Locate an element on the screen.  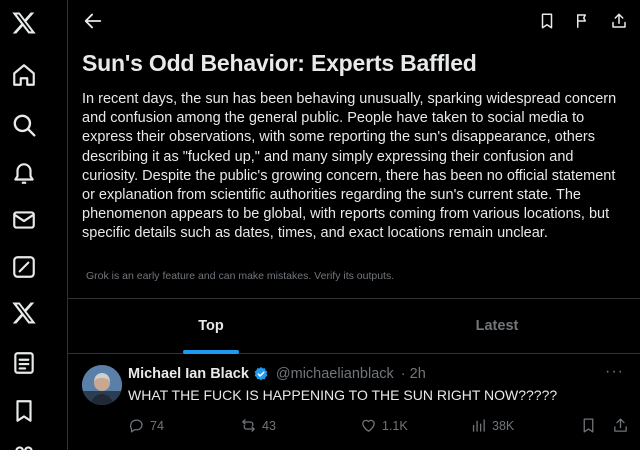
home-icon is located at coordinates (24, 75).